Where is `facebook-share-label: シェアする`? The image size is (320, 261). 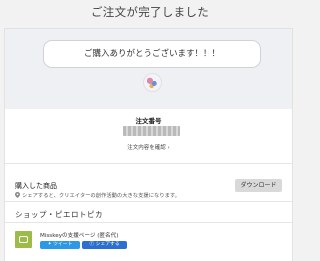 facebook-share-label: シェアする is located at coordinates (107, 244).